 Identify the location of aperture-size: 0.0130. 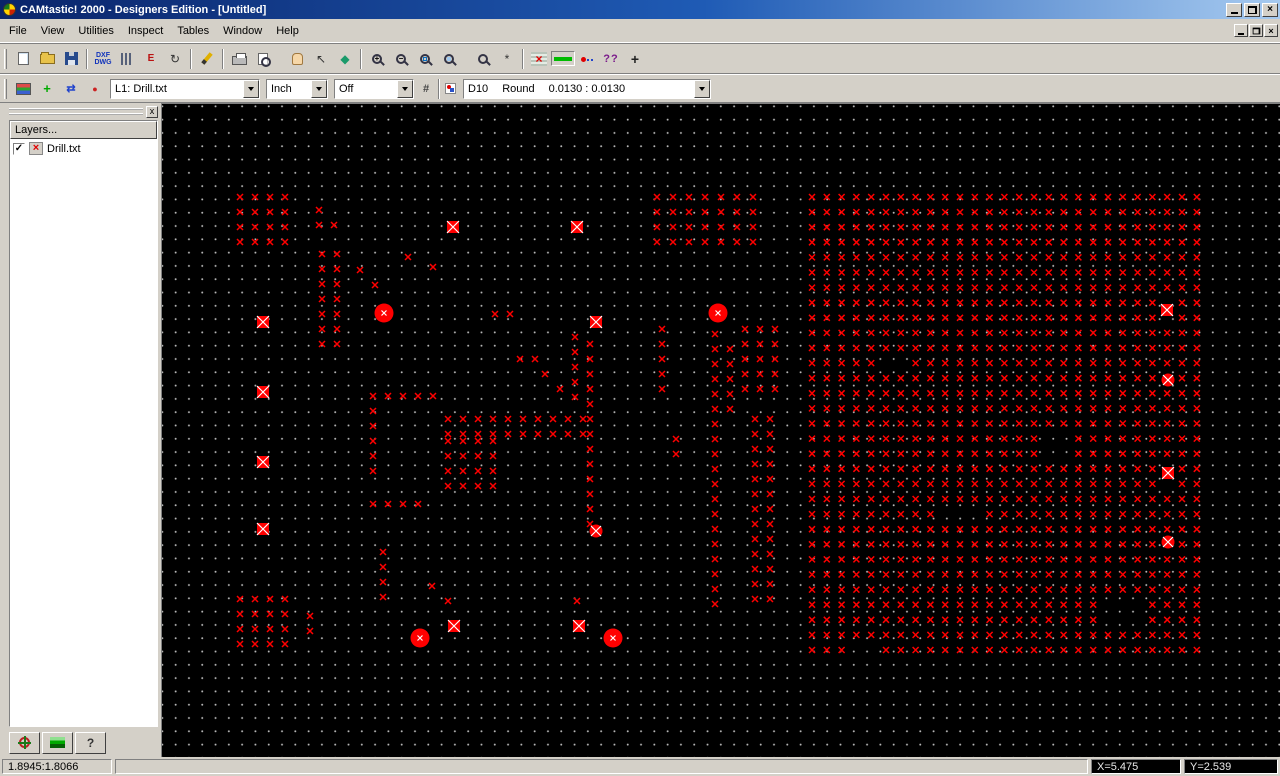
(587, 88).